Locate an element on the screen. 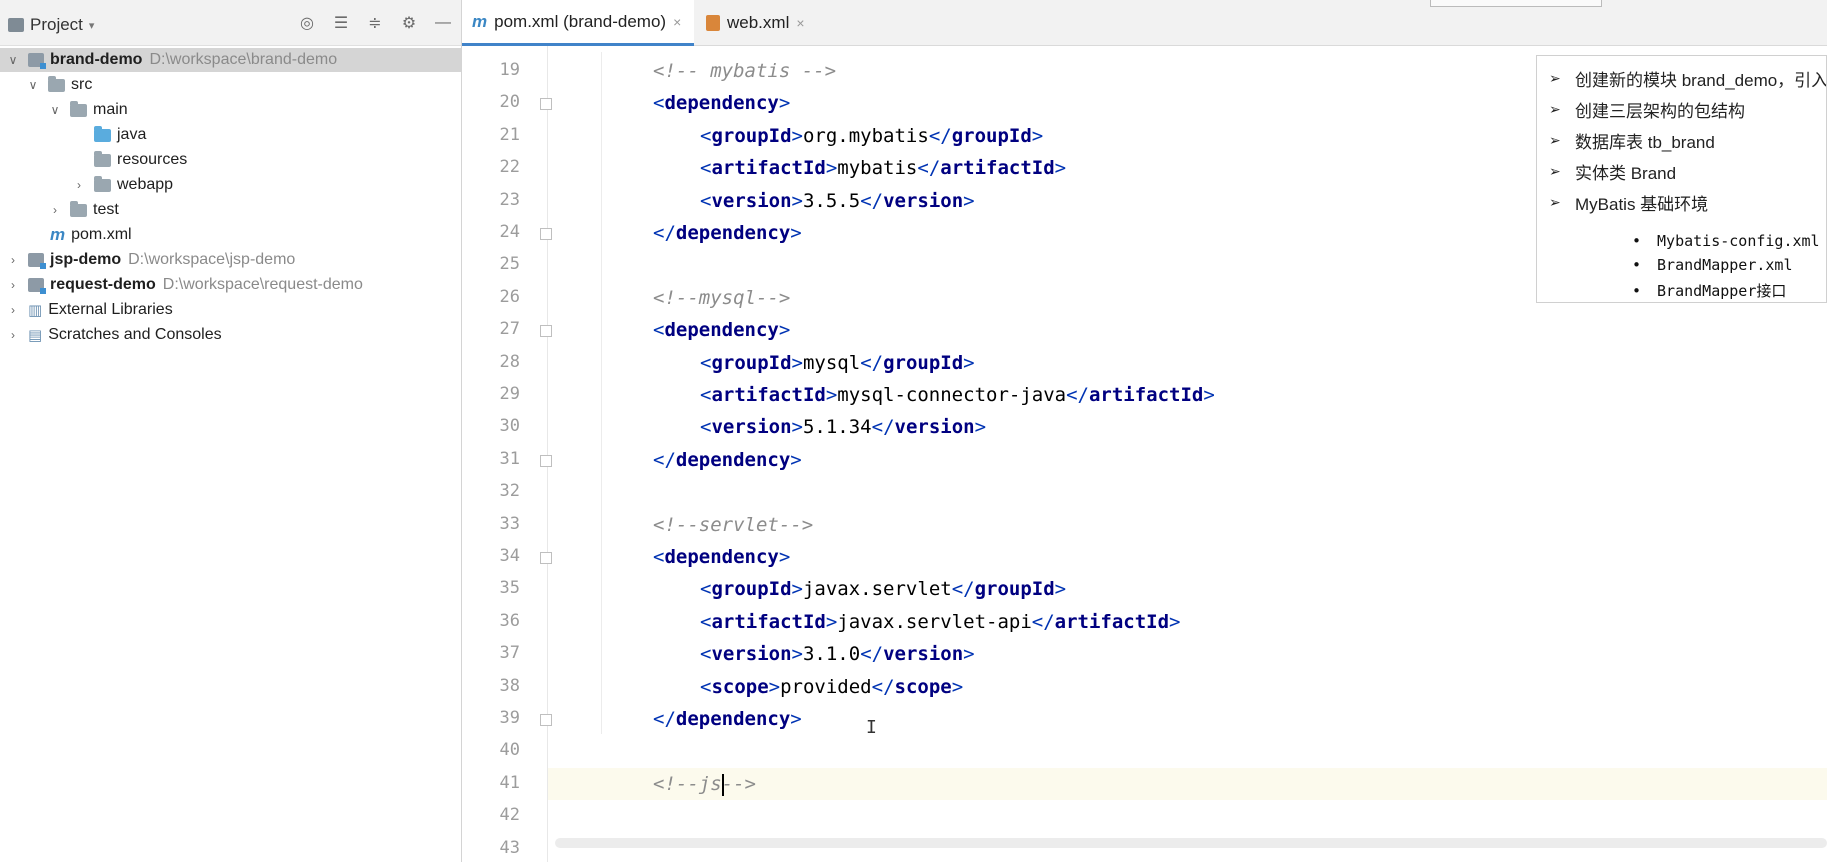 The image size is (1827, 865). tree-item-scratches: › ▤ Scratches and Consoles is located at coordinates (230, 335).